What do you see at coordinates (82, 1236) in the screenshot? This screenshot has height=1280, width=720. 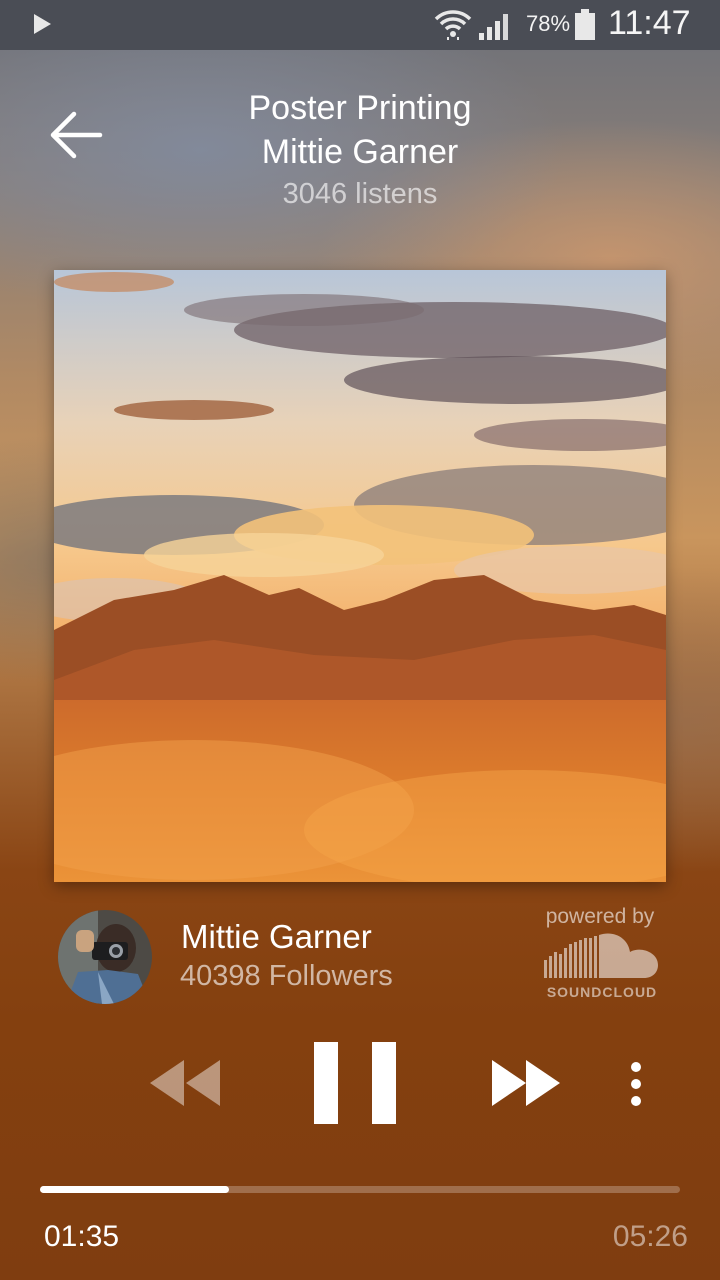 I see `elapsed-time: 01:35` at bounding box center [82, 1236].